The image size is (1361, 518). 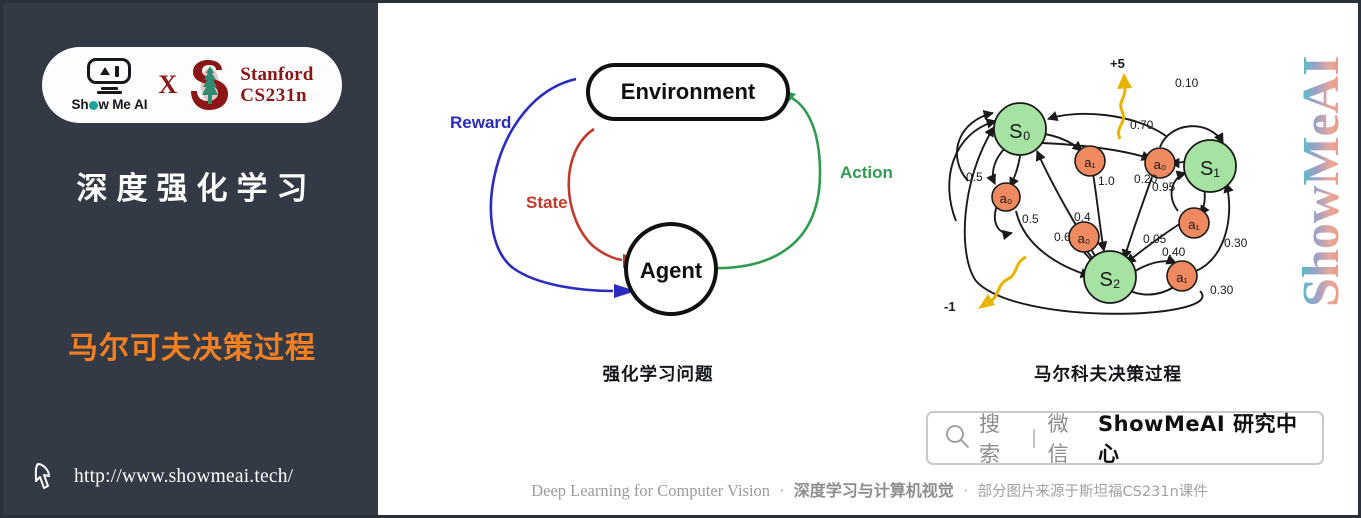 What do you see at coordinates (277, 74) in the screenshot?
I see `stanford-line1: Stanford` at bounding box center [277, 74].